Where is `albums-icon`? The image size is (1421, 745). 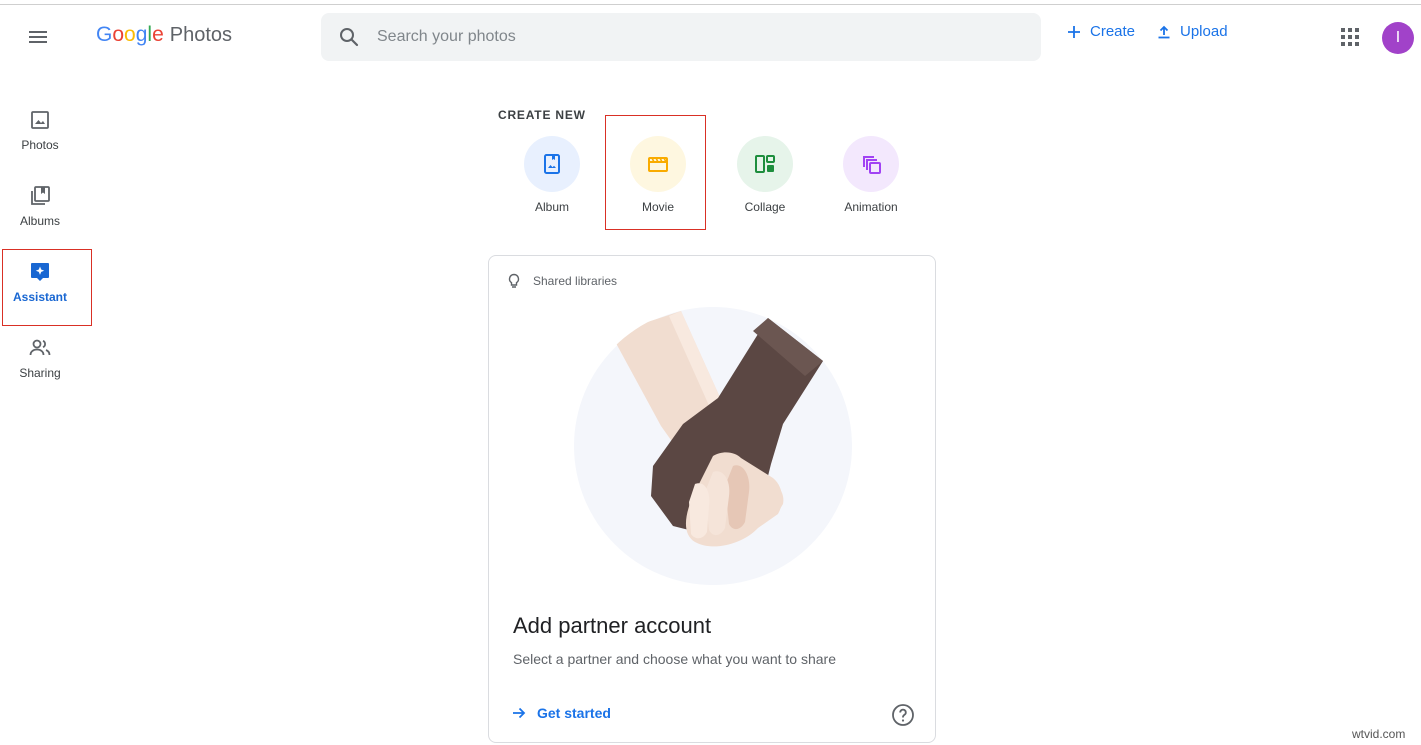 albums-icon is located at coordinates (40, 195).